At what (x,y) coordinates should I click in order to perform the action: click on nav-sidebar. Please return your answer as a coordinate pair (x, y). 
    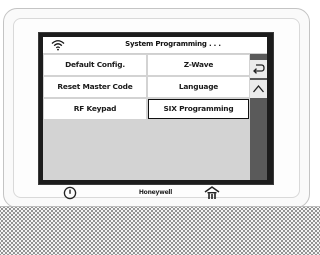
    Looking at the image, I should click on (258, 117).